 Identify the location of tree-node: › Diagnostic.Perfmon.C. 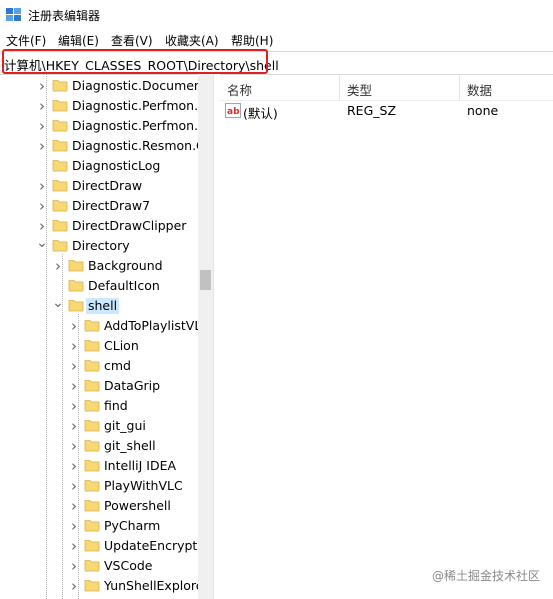
(103, 106).